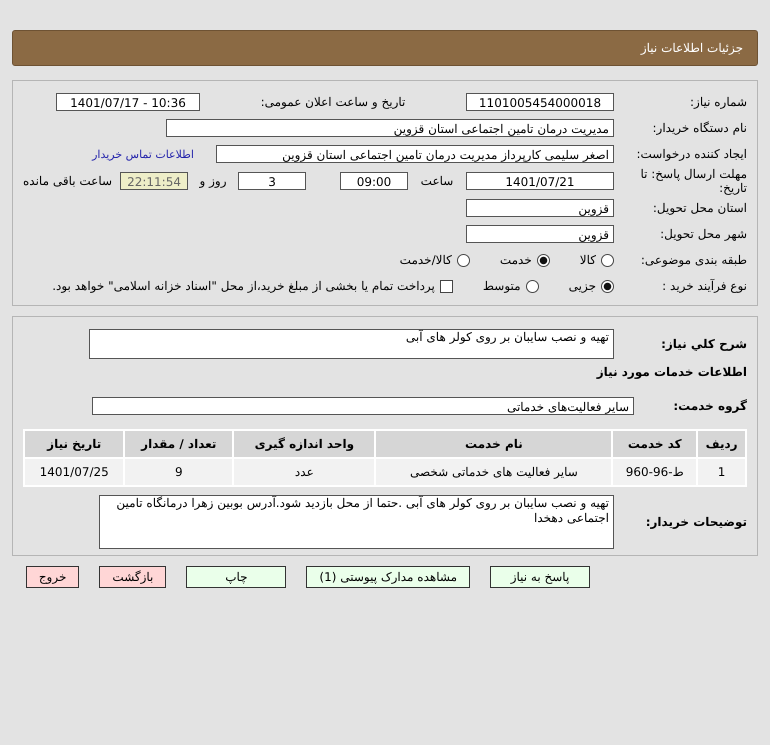  What do you see at coordinates (333, 102) in the screenshot?
I see `field-label: تاریخ و ساعت اعلان عمومی:` at bounding box center [333, 102].